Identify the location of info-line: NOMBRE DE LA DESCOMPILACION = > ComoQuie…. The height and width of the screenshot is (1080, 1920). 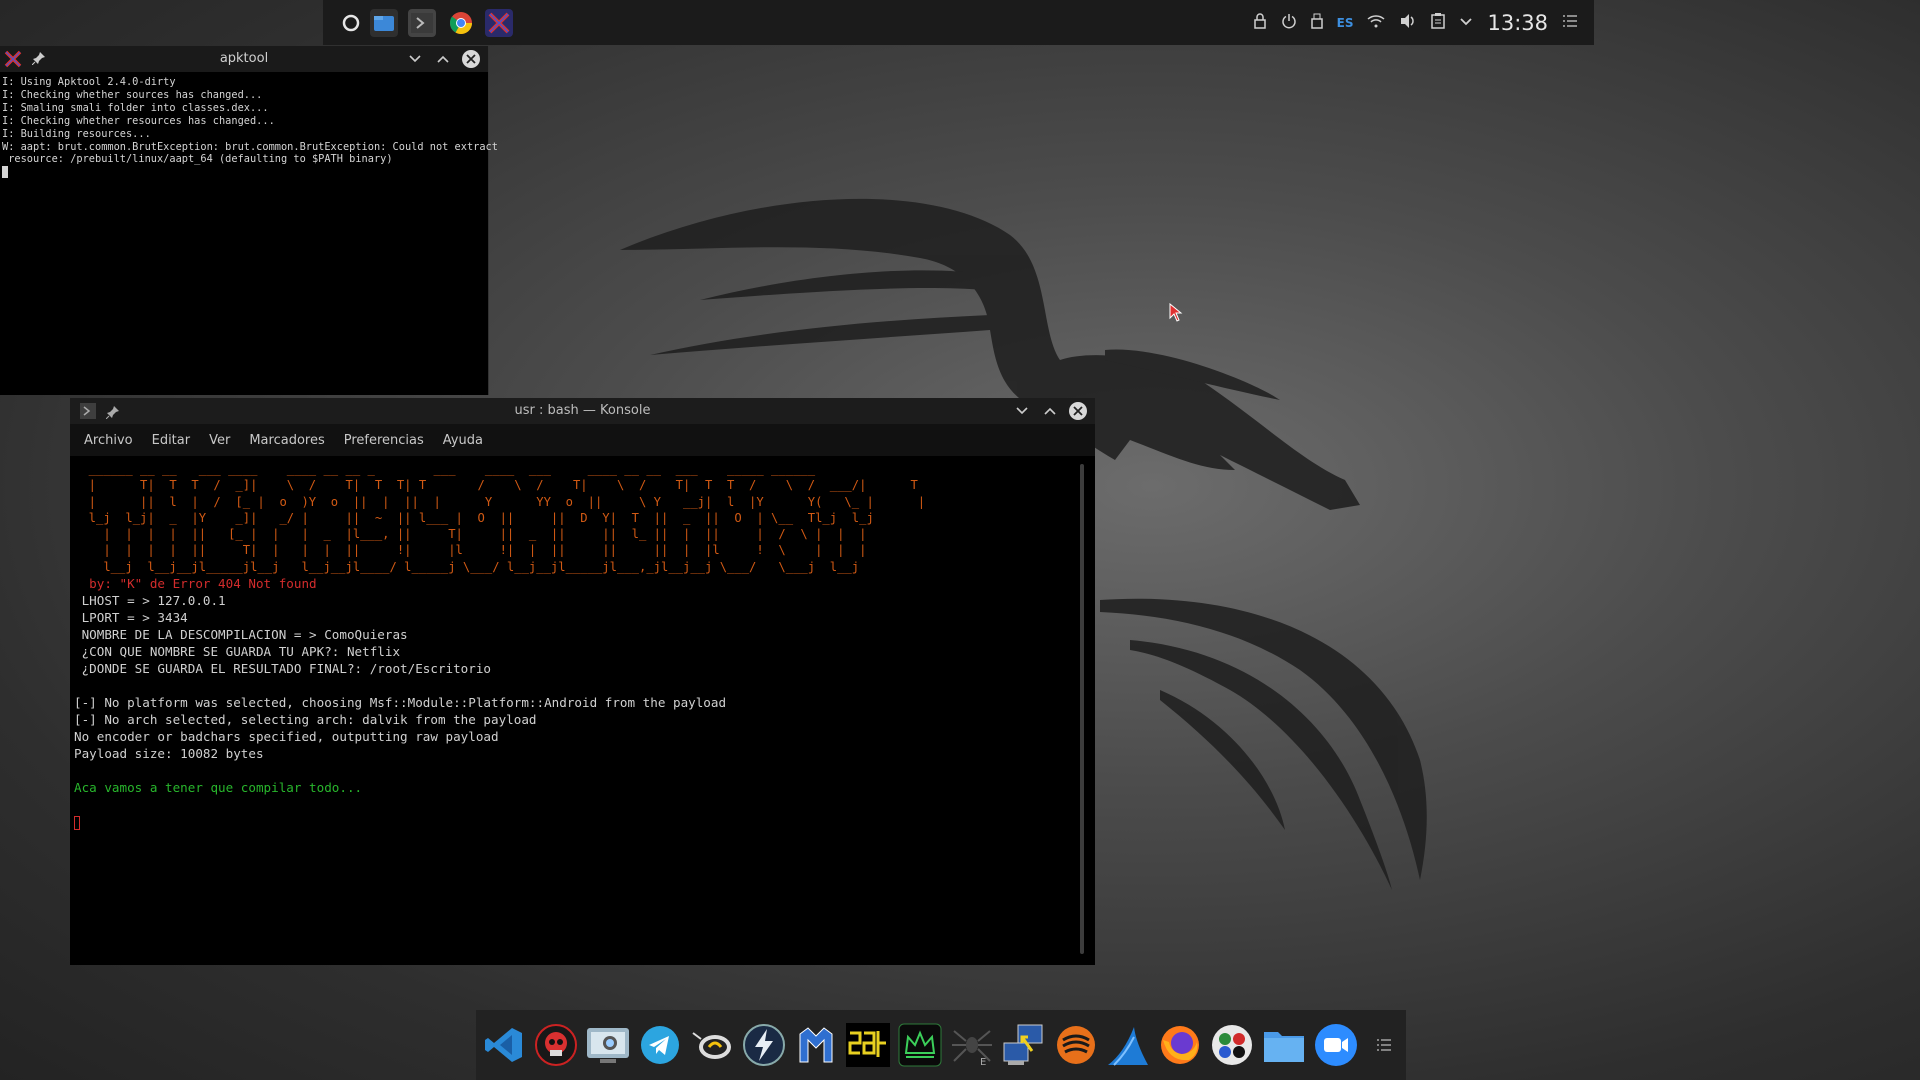
(241, 635).